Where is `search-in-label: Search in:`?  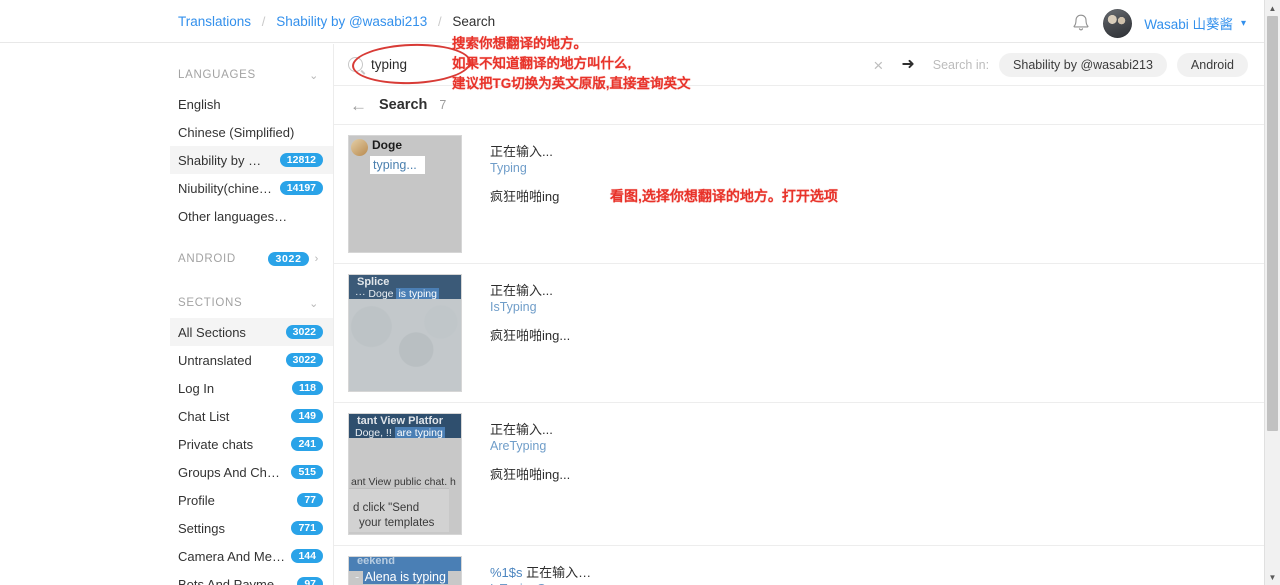 search-in-label: Search in: is located at coordinates (961, 65).